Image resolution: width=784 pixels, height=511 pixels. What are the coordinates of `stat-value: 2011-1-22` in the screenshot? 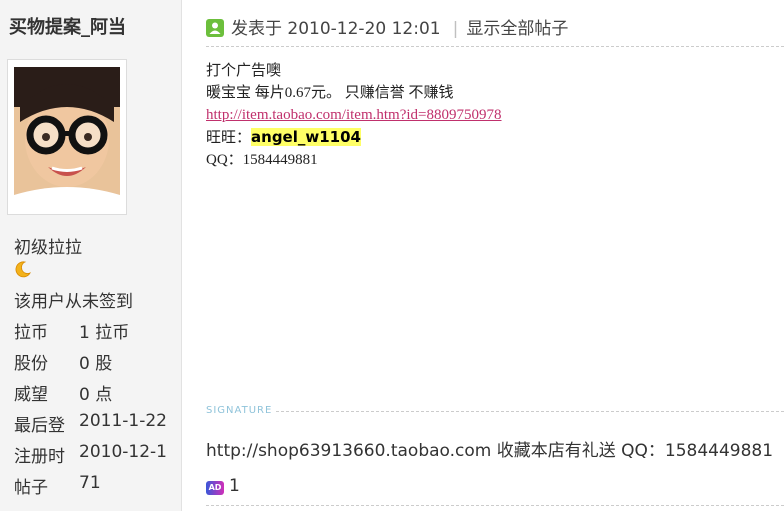 It's located at (123, 421).